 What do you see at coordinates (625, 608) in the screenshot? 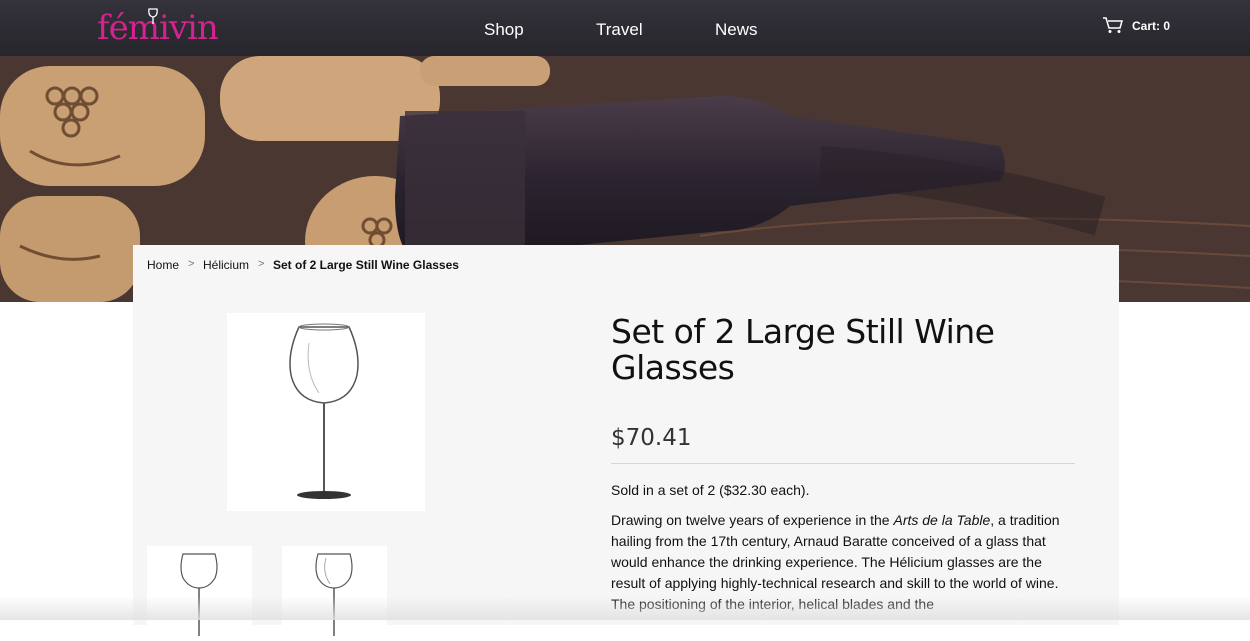
I see `bottom-fade` at bounding box center [625, 608].